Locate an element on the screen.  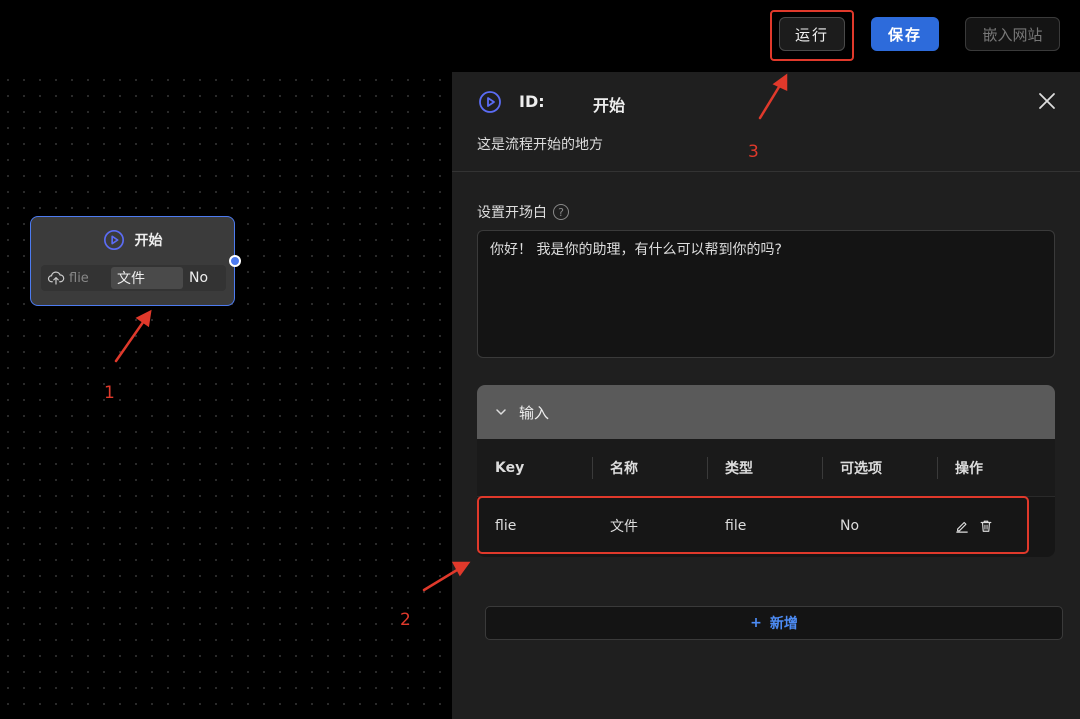
node-description: 这是流程开始的地方 is located at coordinates (540, 144).